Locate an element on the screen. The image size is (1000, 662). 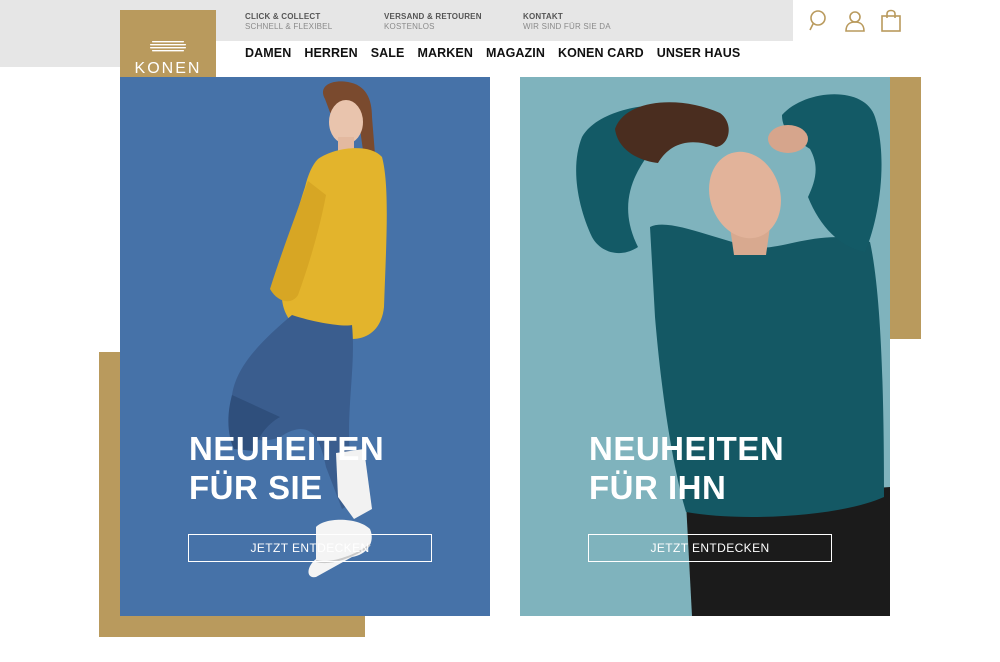
info-title: KONTAKT is located at coordinates (543, 16).